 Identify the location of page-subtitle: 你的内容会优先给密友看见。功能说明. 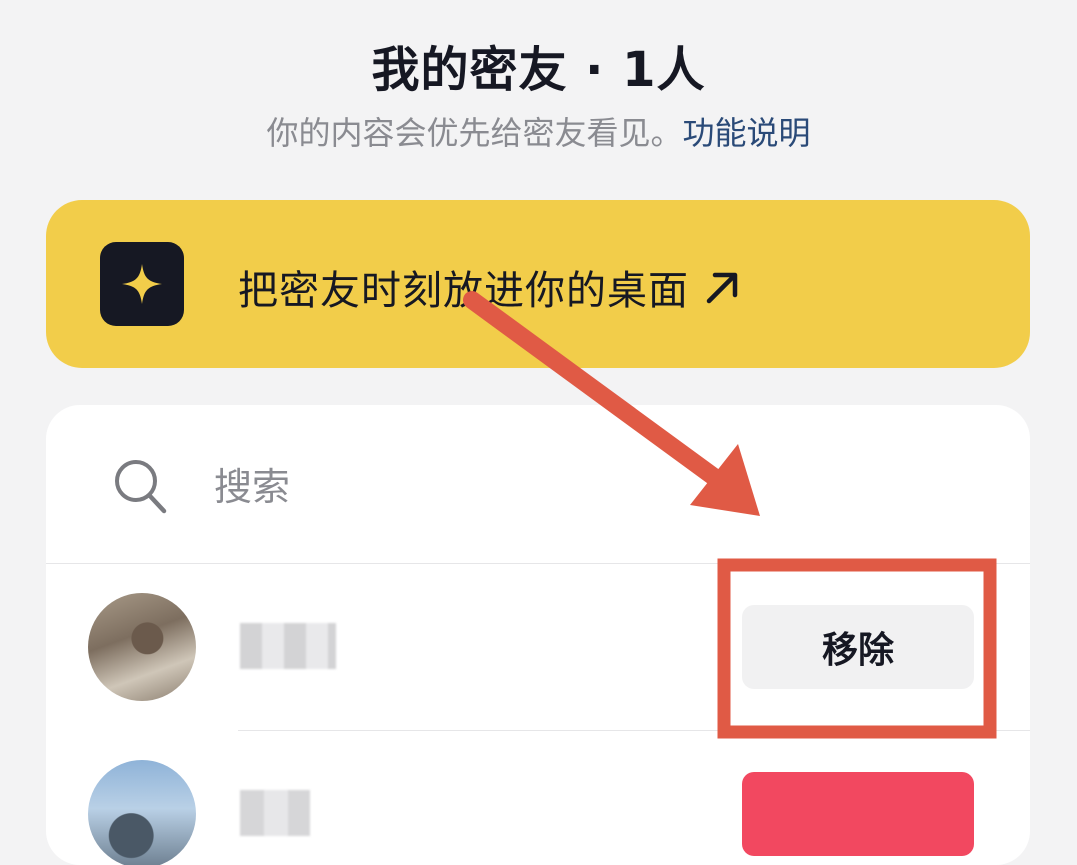
(538, 131).